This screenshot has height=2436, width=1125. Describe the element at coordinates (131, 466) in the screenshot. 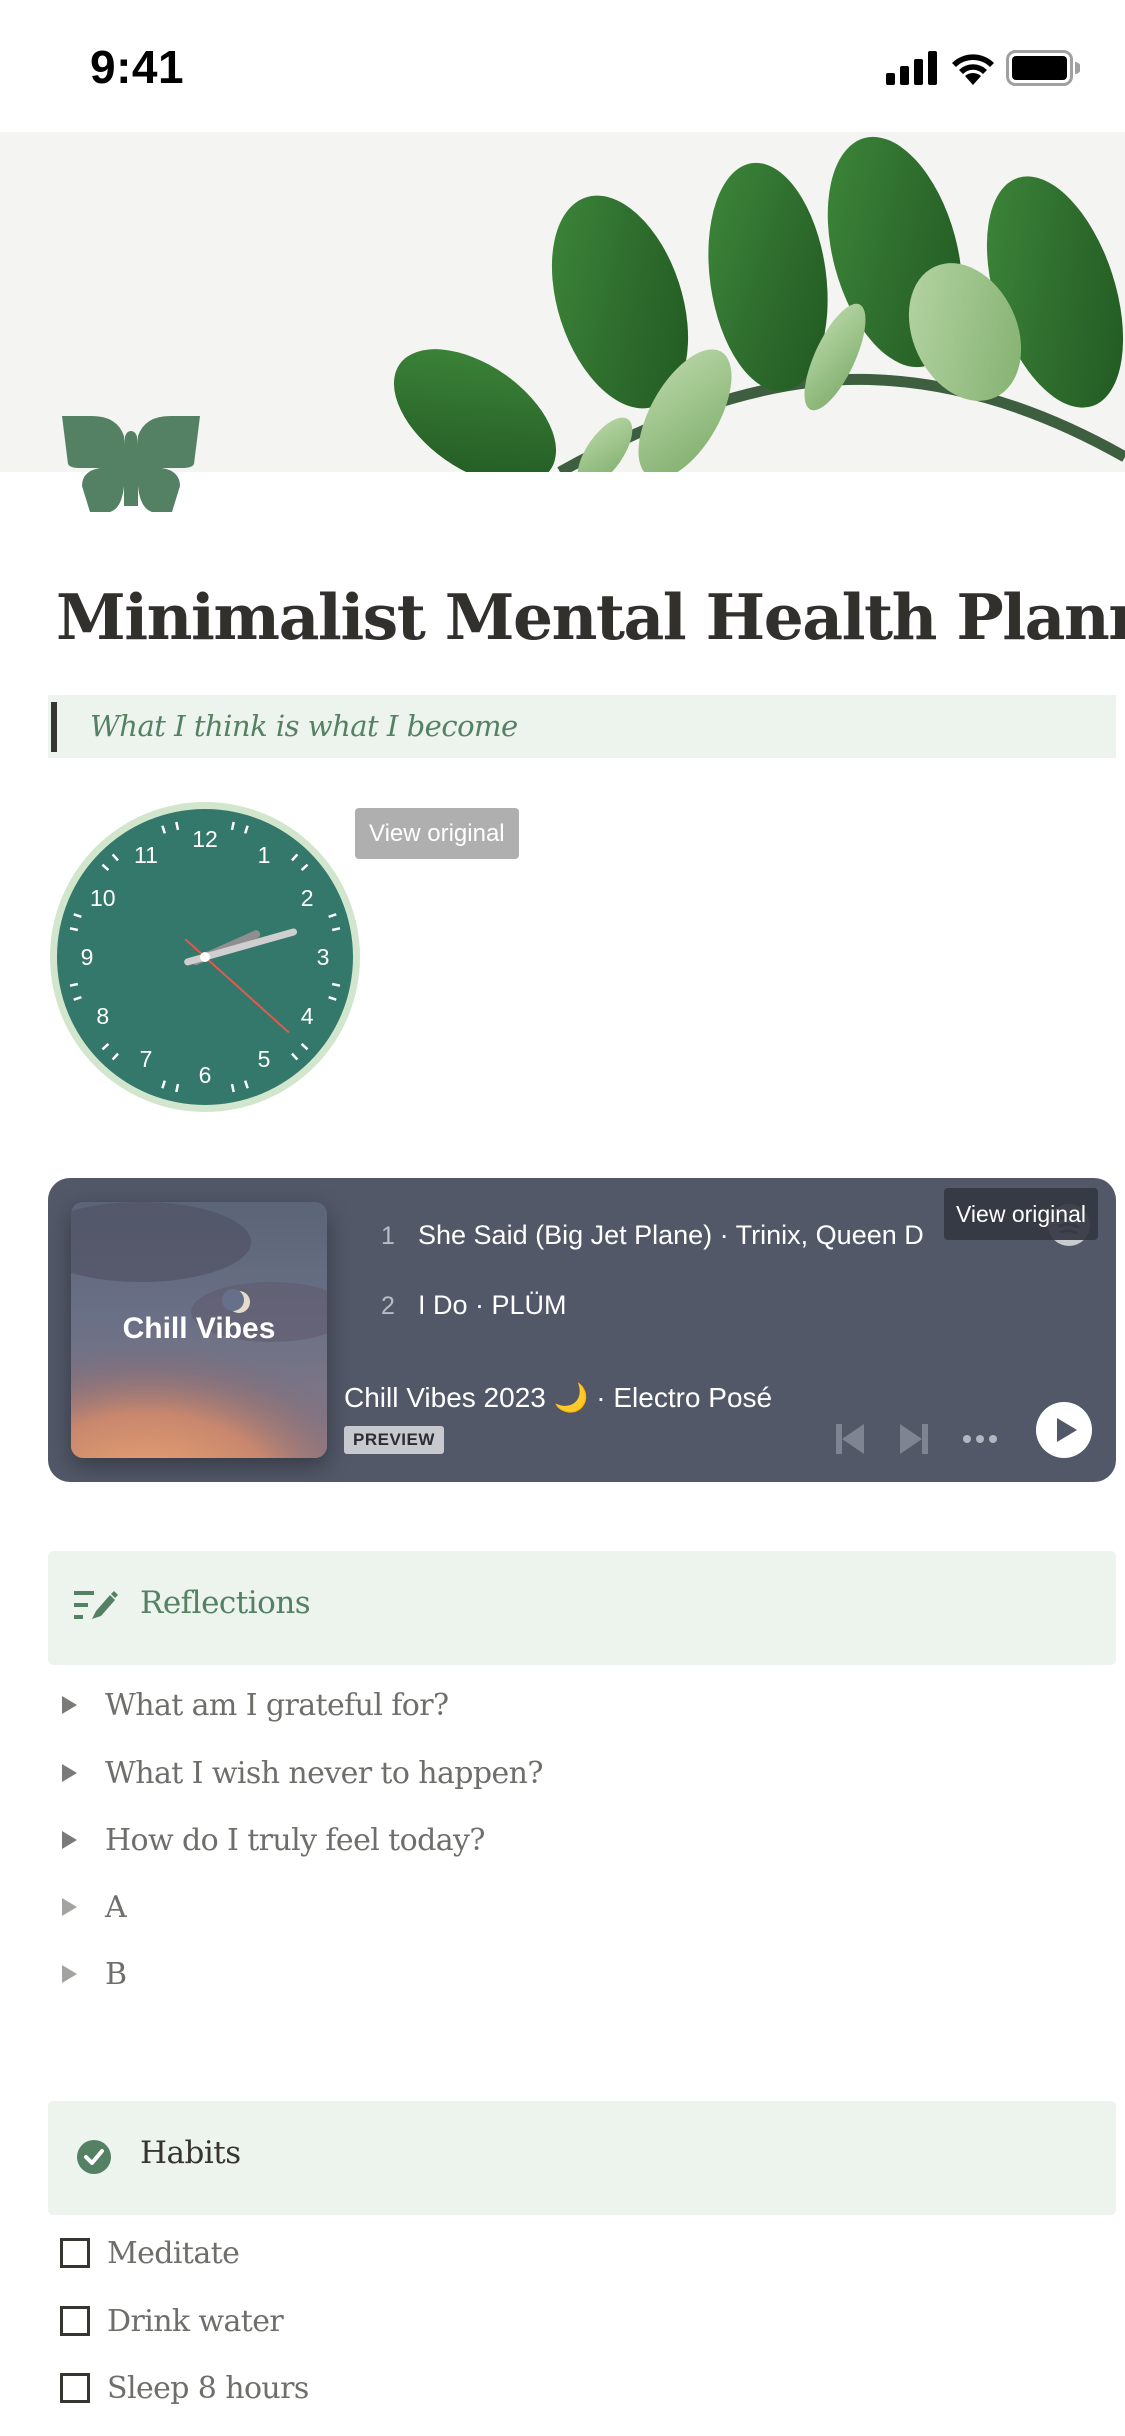

I see `butterfly-icon` at that location.